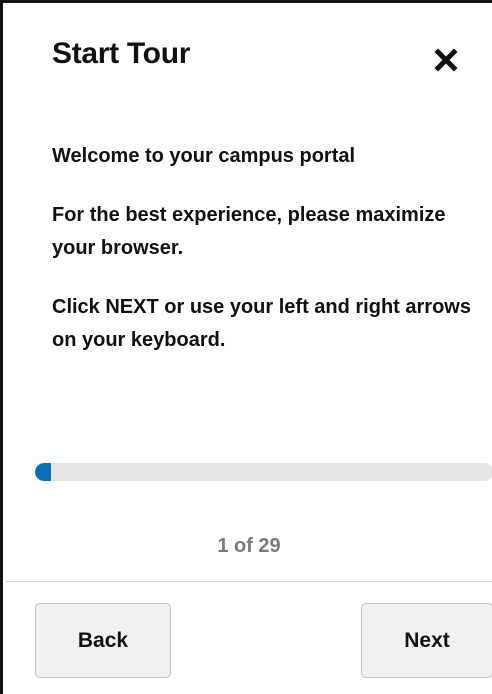 This screenshot has width=492, height=694. I want to click on close-icon, so click(447, 60).